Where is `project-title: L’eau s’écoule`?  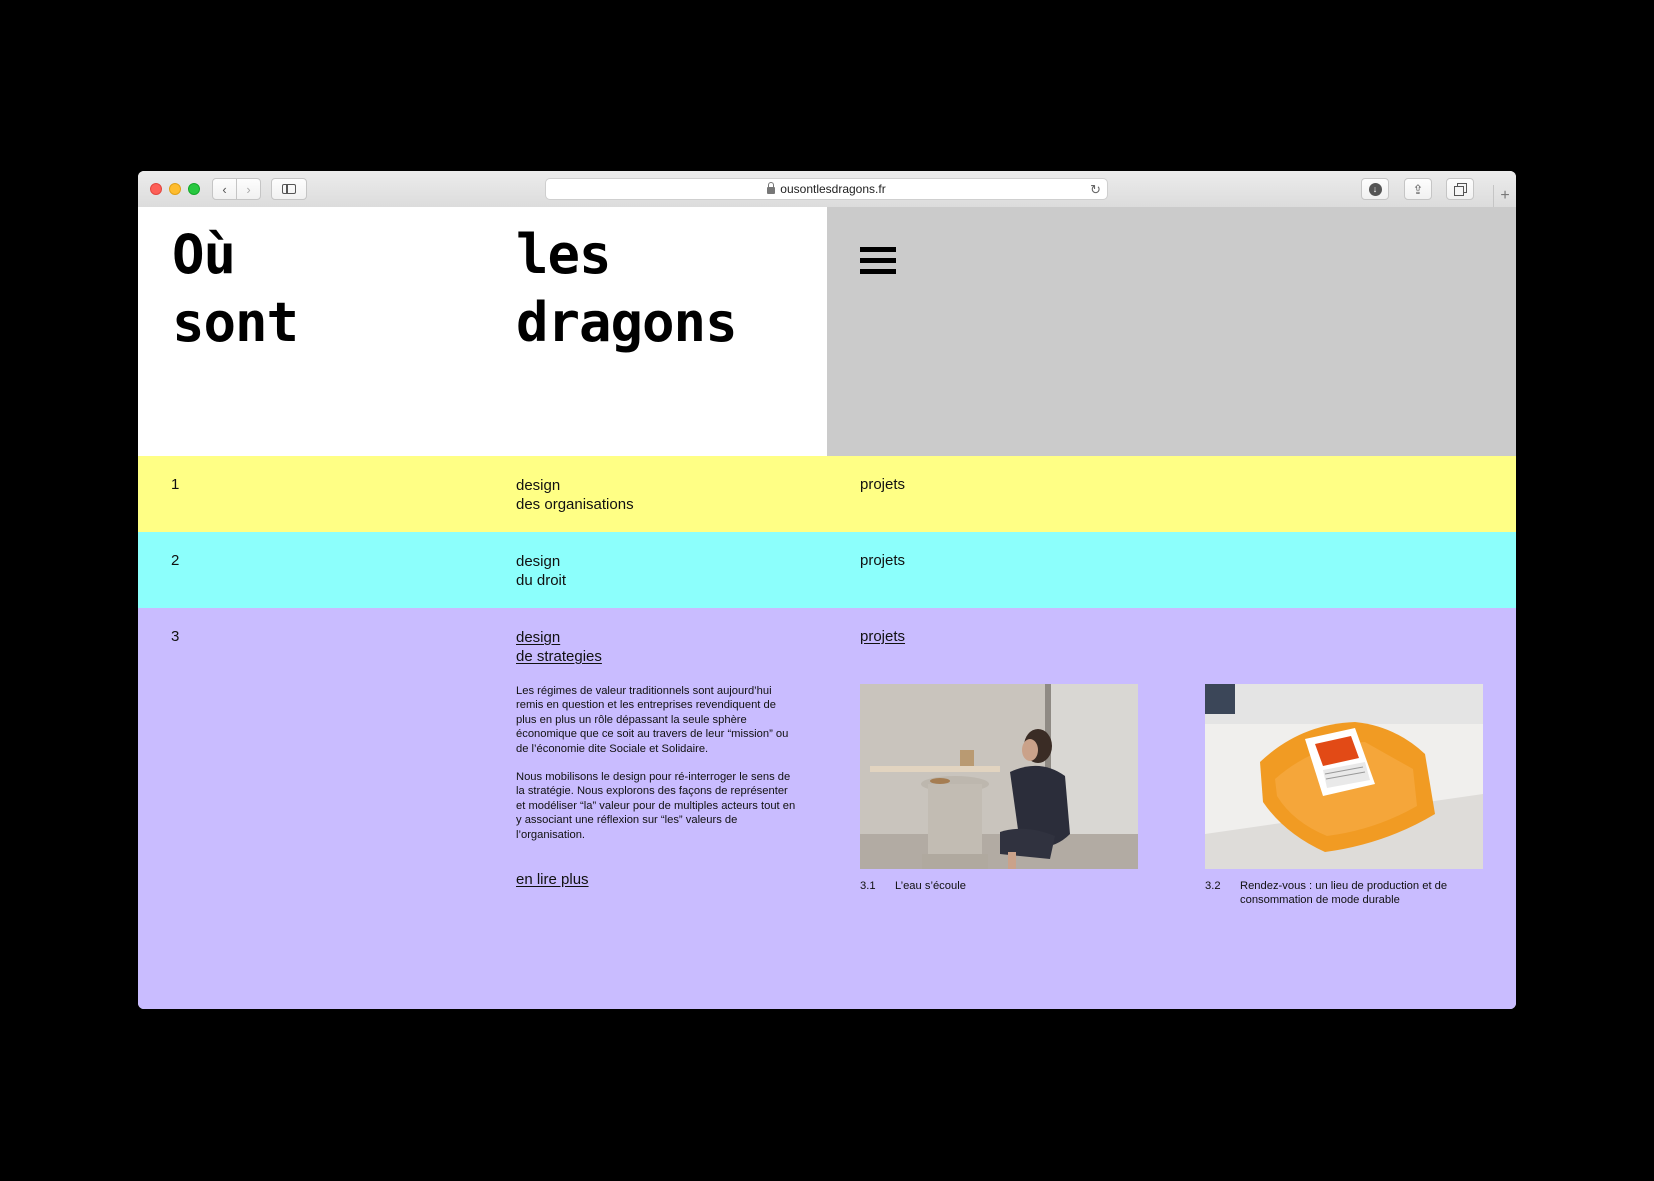 project-title: L’eau s’écoule is located at coordinates (930, 886).